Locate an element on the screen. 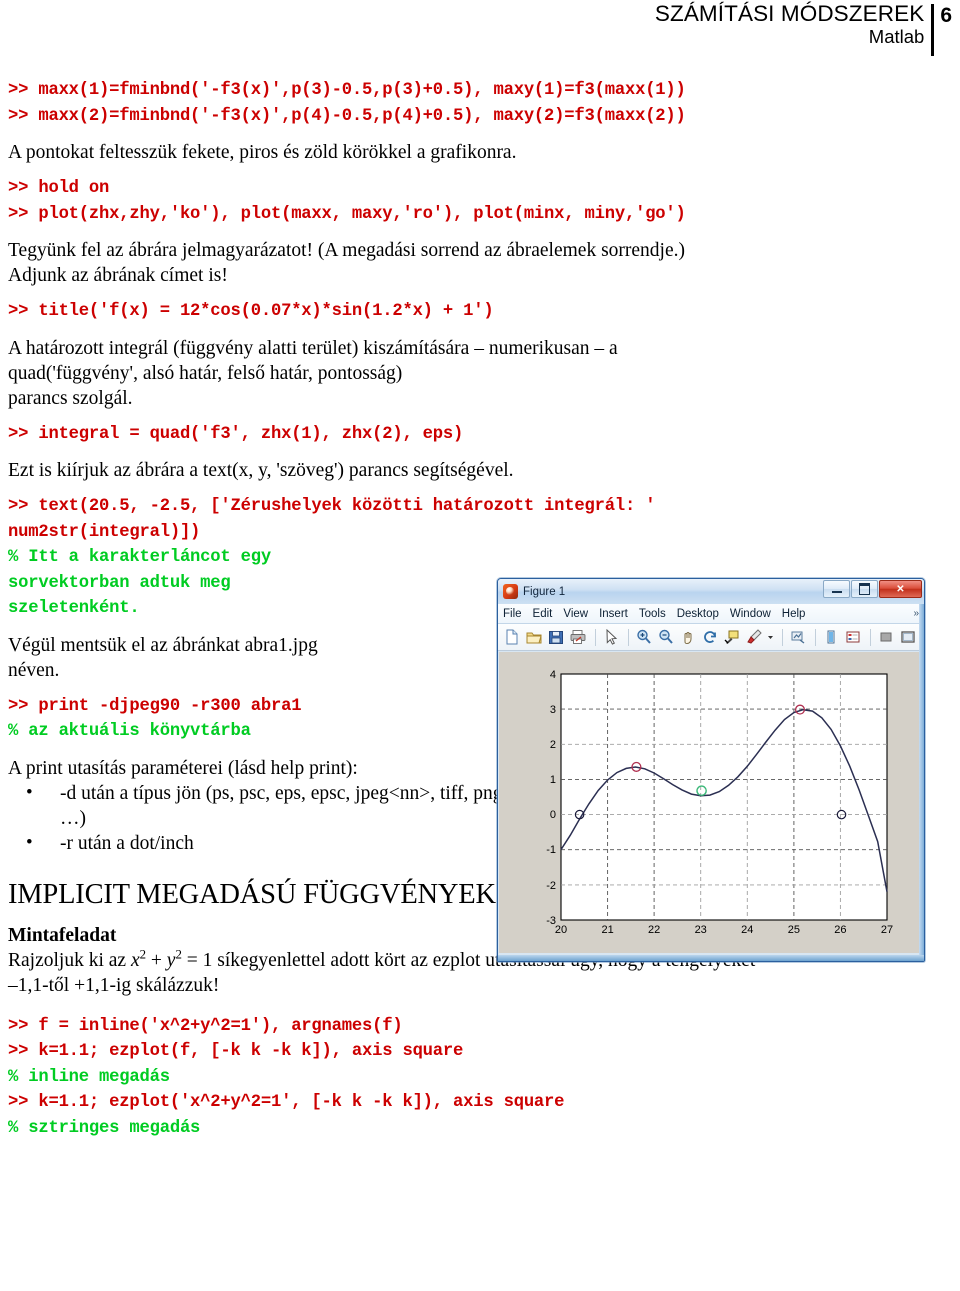  save-figure-icon is located at coordinates (556, 637).